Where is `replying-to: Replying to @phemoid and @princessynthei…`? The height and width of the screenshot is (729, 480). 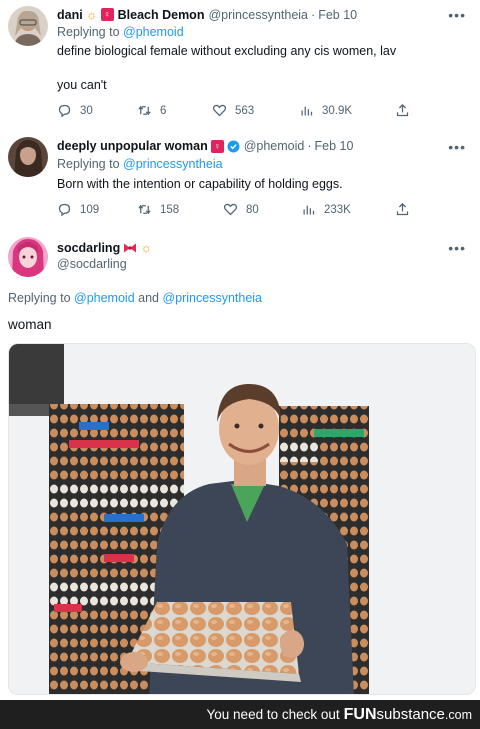
replying-to: Replying to @phemoid and @princessynthei… is located at coordinates (135, 298).